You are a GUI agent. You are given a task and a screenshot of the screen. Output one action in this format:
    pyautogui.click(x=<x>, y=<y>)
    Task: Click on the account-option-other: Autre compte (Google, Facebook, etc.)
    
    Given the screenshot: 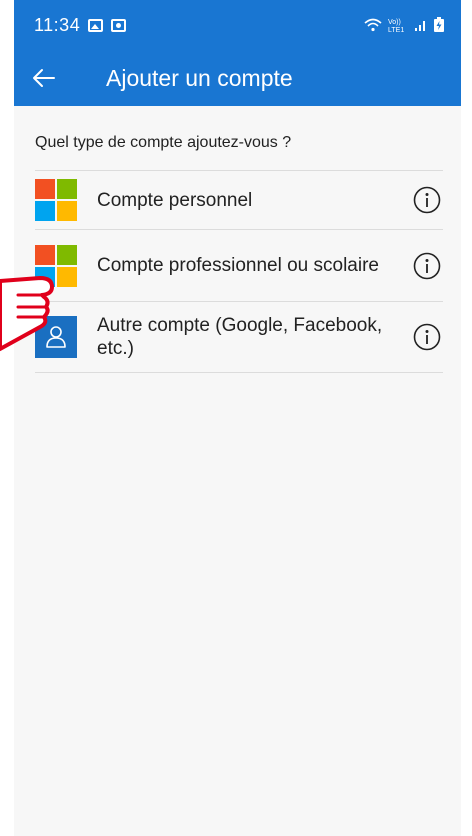 What is the action you would take?
    pyautogui.click(x=239, y=337)
    